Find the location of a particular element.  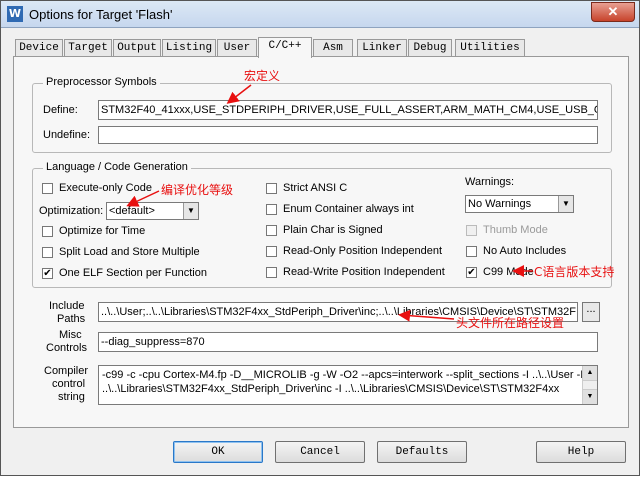

misc-label-1: Misc is located at coordinates (70, 335).